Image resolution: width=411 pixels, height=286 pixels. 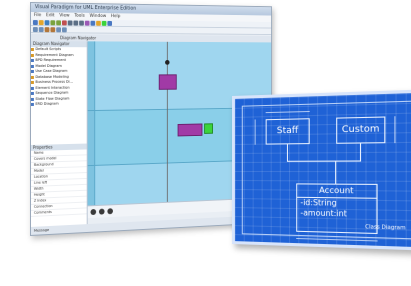 What do you see at coordinates (59, 23) in the screenshot?
I see `redo-icon` at bounding box center [59, 23].